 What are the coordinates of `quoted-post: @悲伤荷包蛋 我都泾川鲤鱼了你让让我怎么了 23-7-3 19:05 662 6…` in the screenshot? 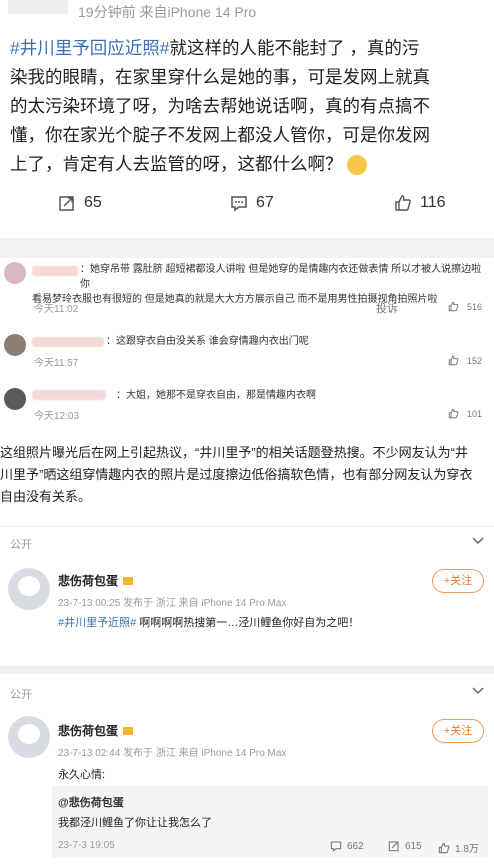 It's located at (270, 822).